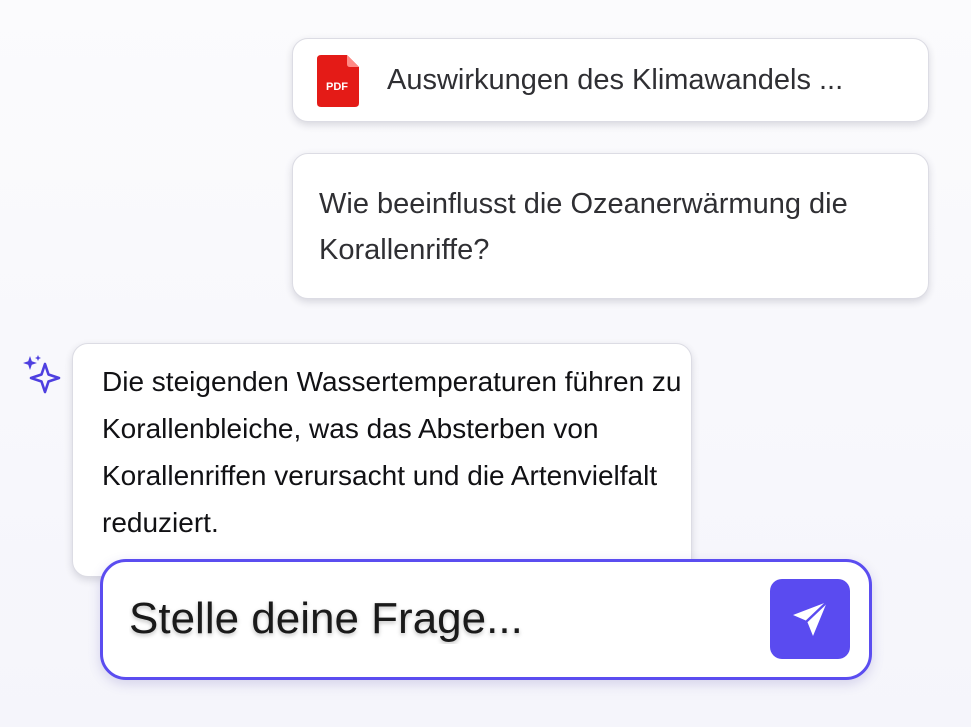 The image size is (971, 727). I want to click on question-input, so click(439, 619).